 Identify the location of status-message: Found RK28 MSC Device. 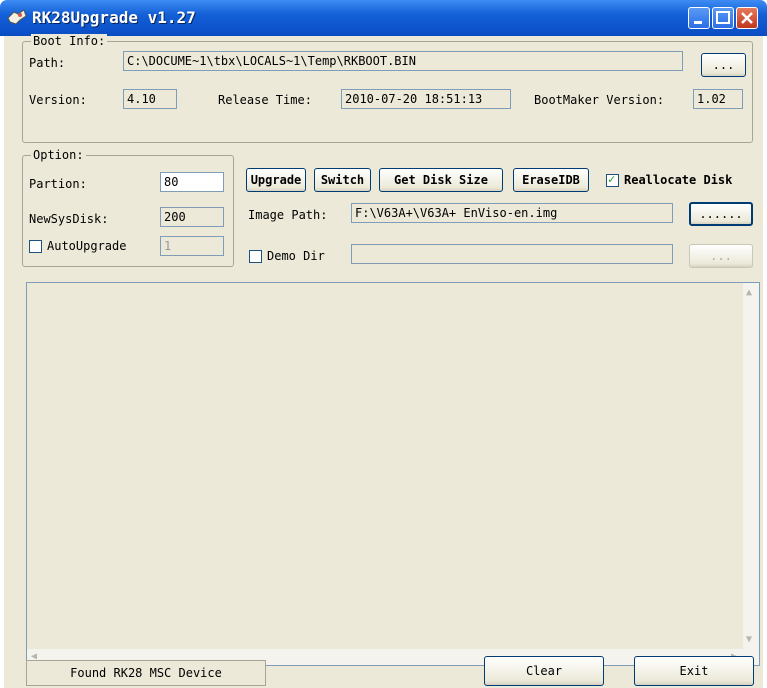
(146, 673).